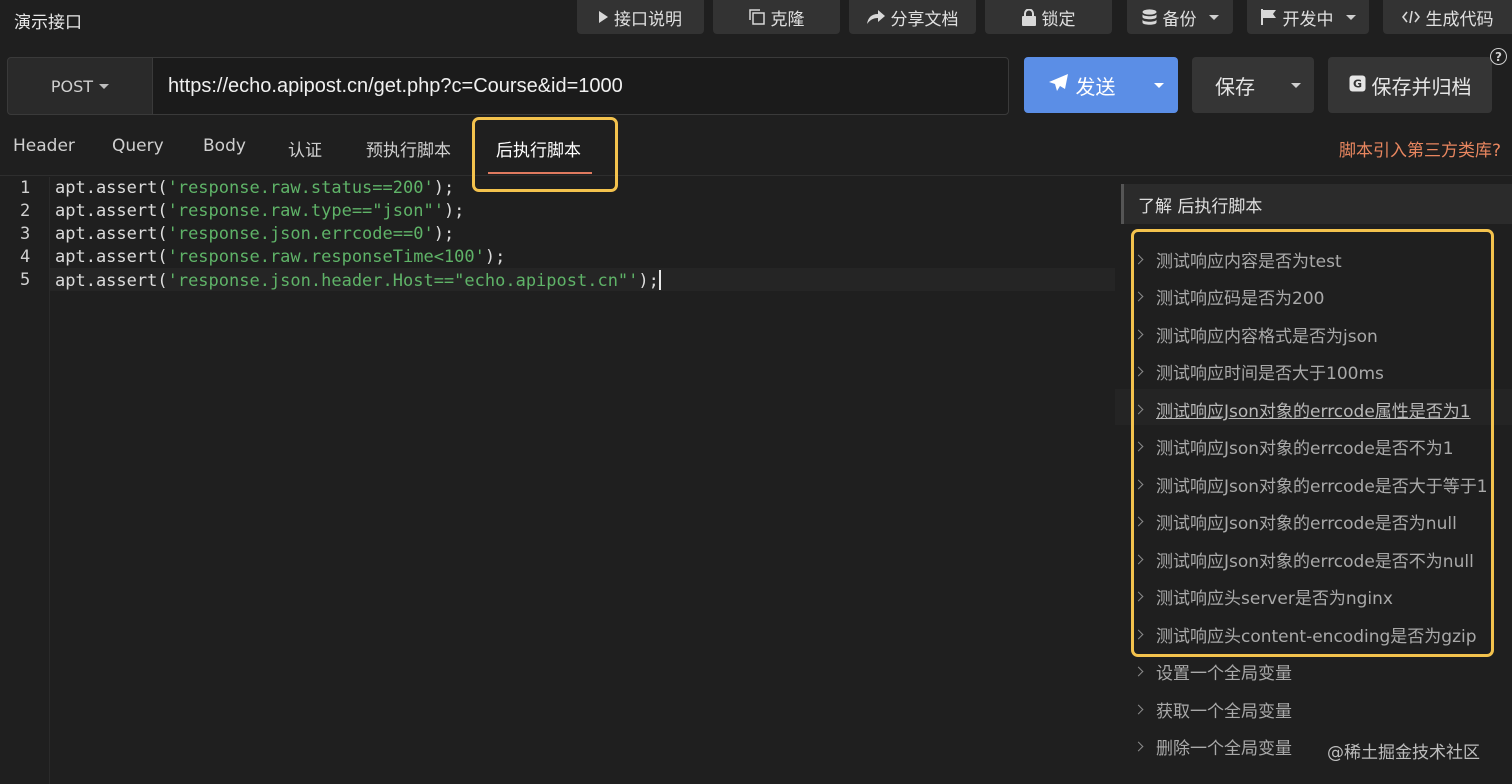  I want to click on snippet-item: 删除一个全局变量, so click(1212, 746).